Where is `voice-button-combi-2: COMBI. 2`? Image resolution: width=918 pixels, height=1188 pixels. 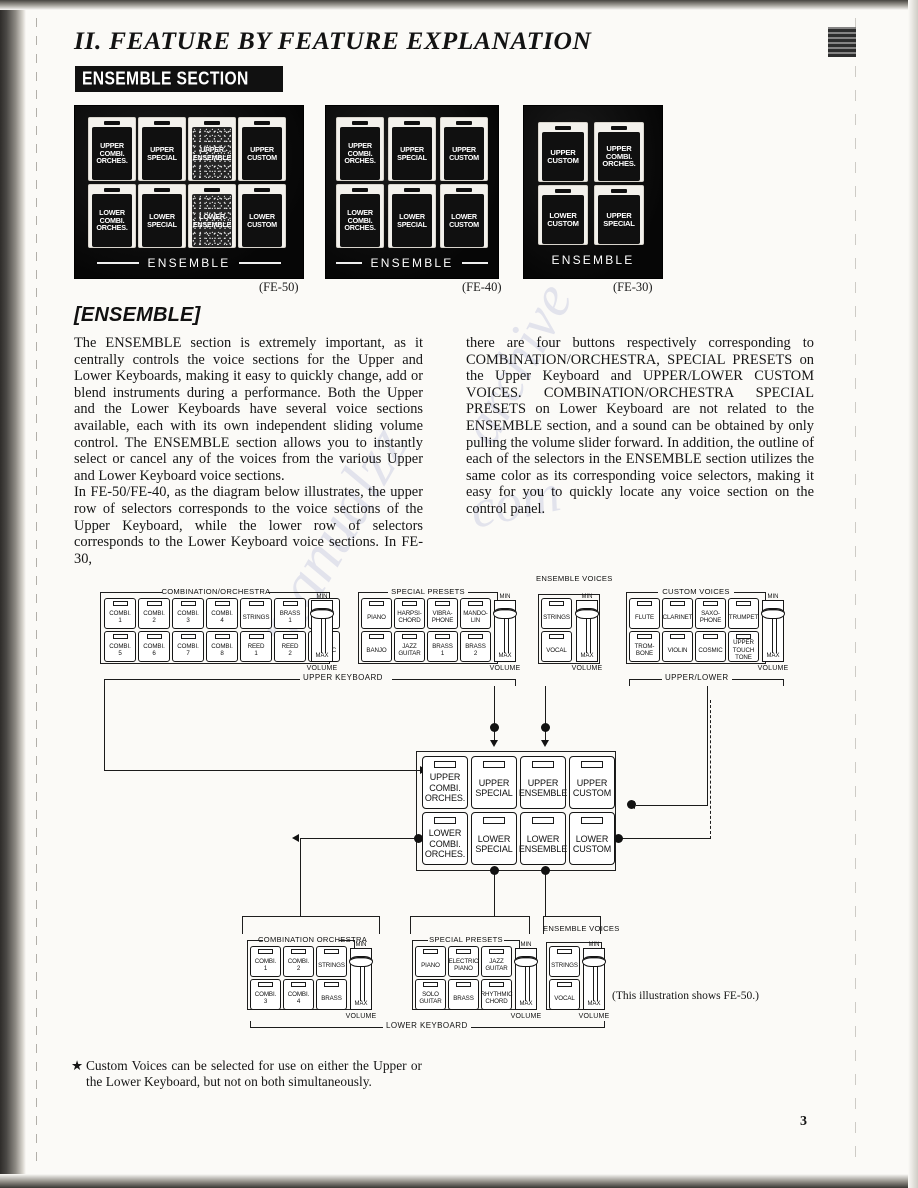
voice-button-combi-2: COMBI. 2 is located at coordinates (154, 613).